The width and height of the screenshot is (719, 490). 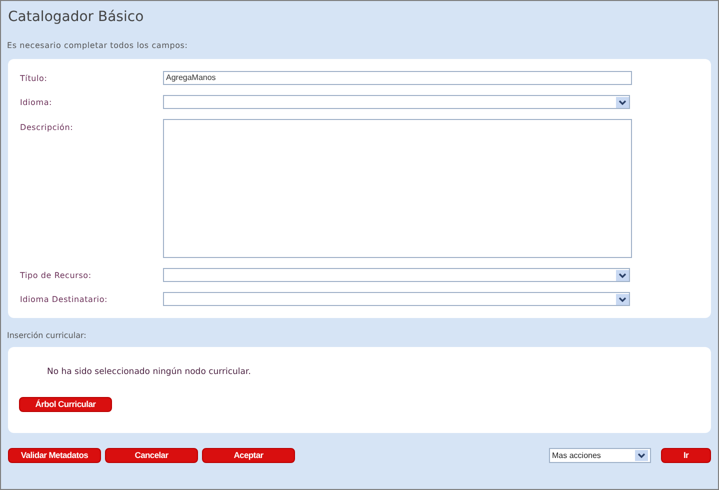 What do you see at coordinates (65, 404) in the screenshot?
I see `curricular-tree-button: Árbol Curricular` at bounding box center [65, 404].